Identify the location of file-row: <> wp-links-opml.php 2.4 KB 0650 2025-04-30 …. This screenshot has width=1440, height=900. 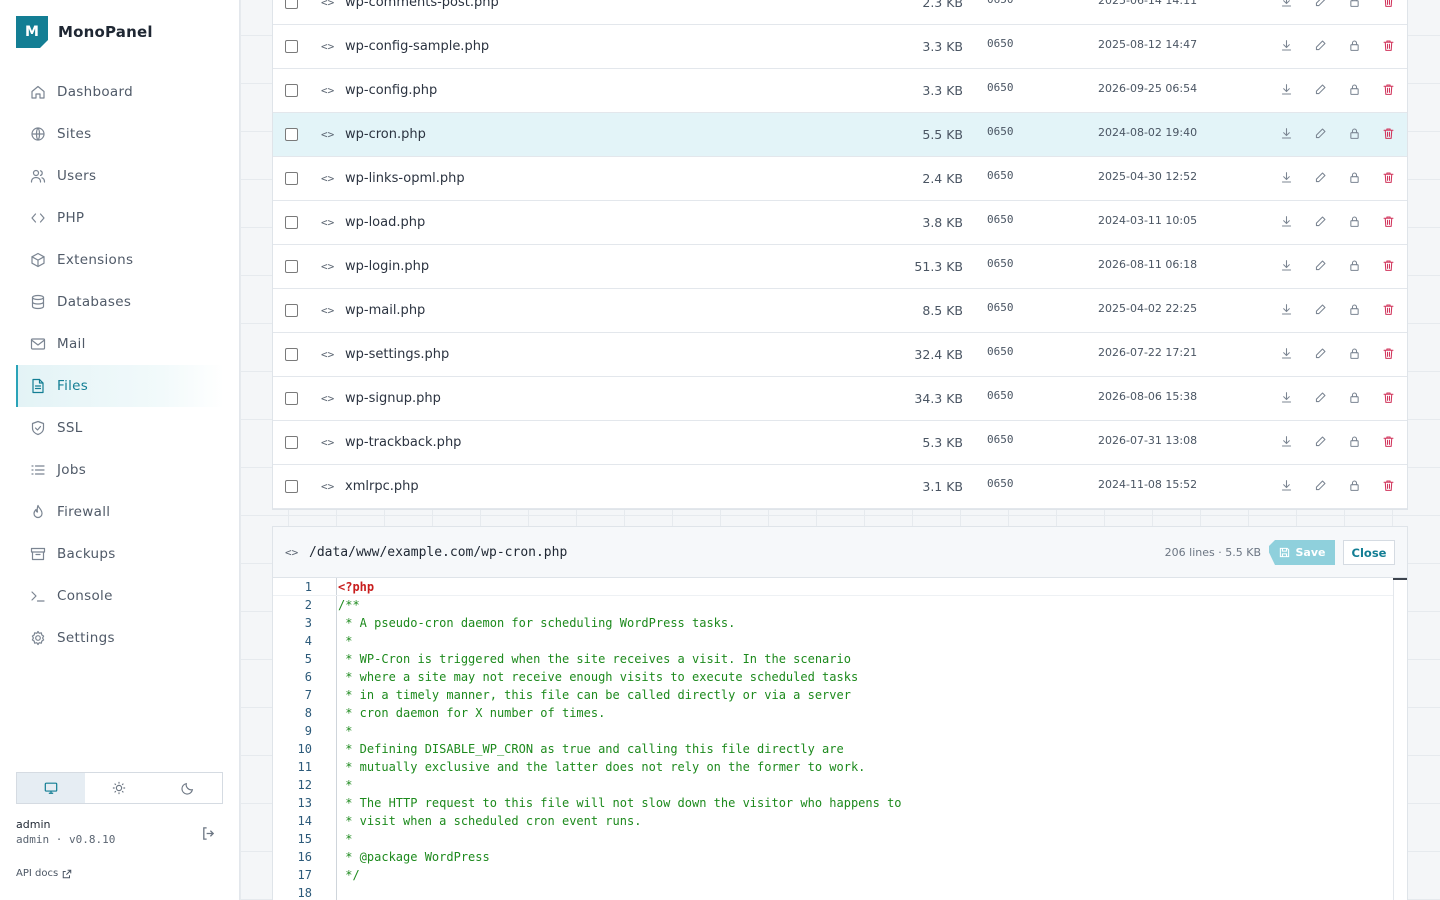
(840, 179).